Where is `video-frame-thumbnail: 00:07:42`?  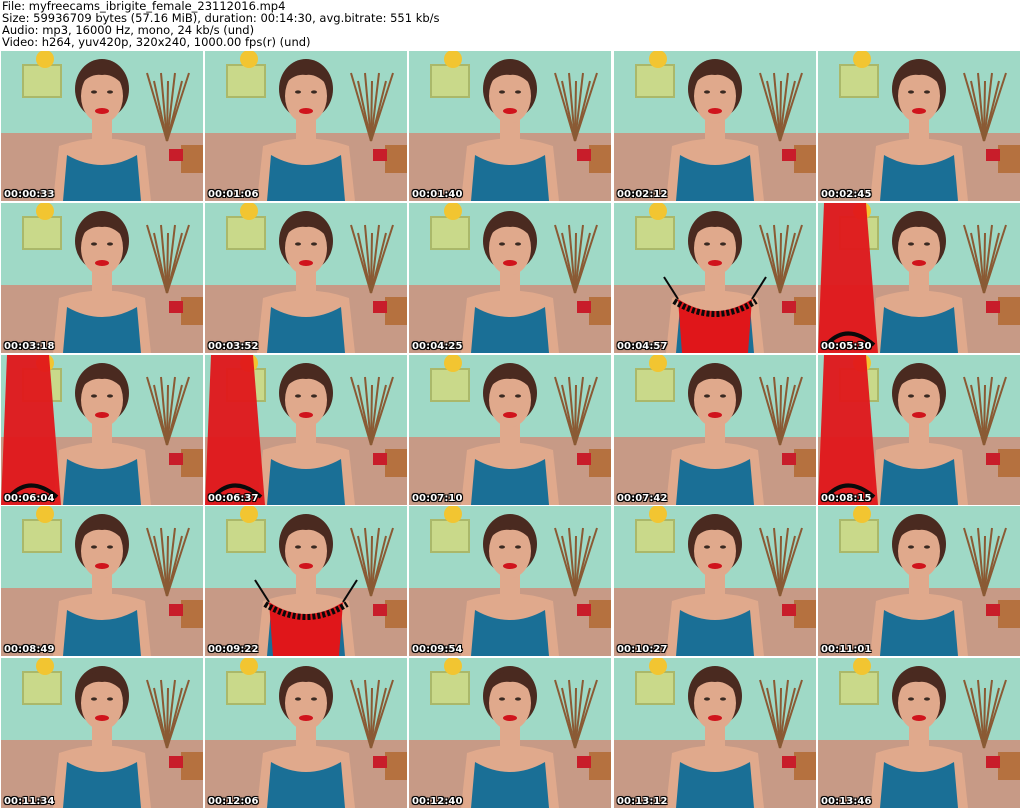
video-frame-thumbnail: 00:07:42 is located at coordinates (715, 430).